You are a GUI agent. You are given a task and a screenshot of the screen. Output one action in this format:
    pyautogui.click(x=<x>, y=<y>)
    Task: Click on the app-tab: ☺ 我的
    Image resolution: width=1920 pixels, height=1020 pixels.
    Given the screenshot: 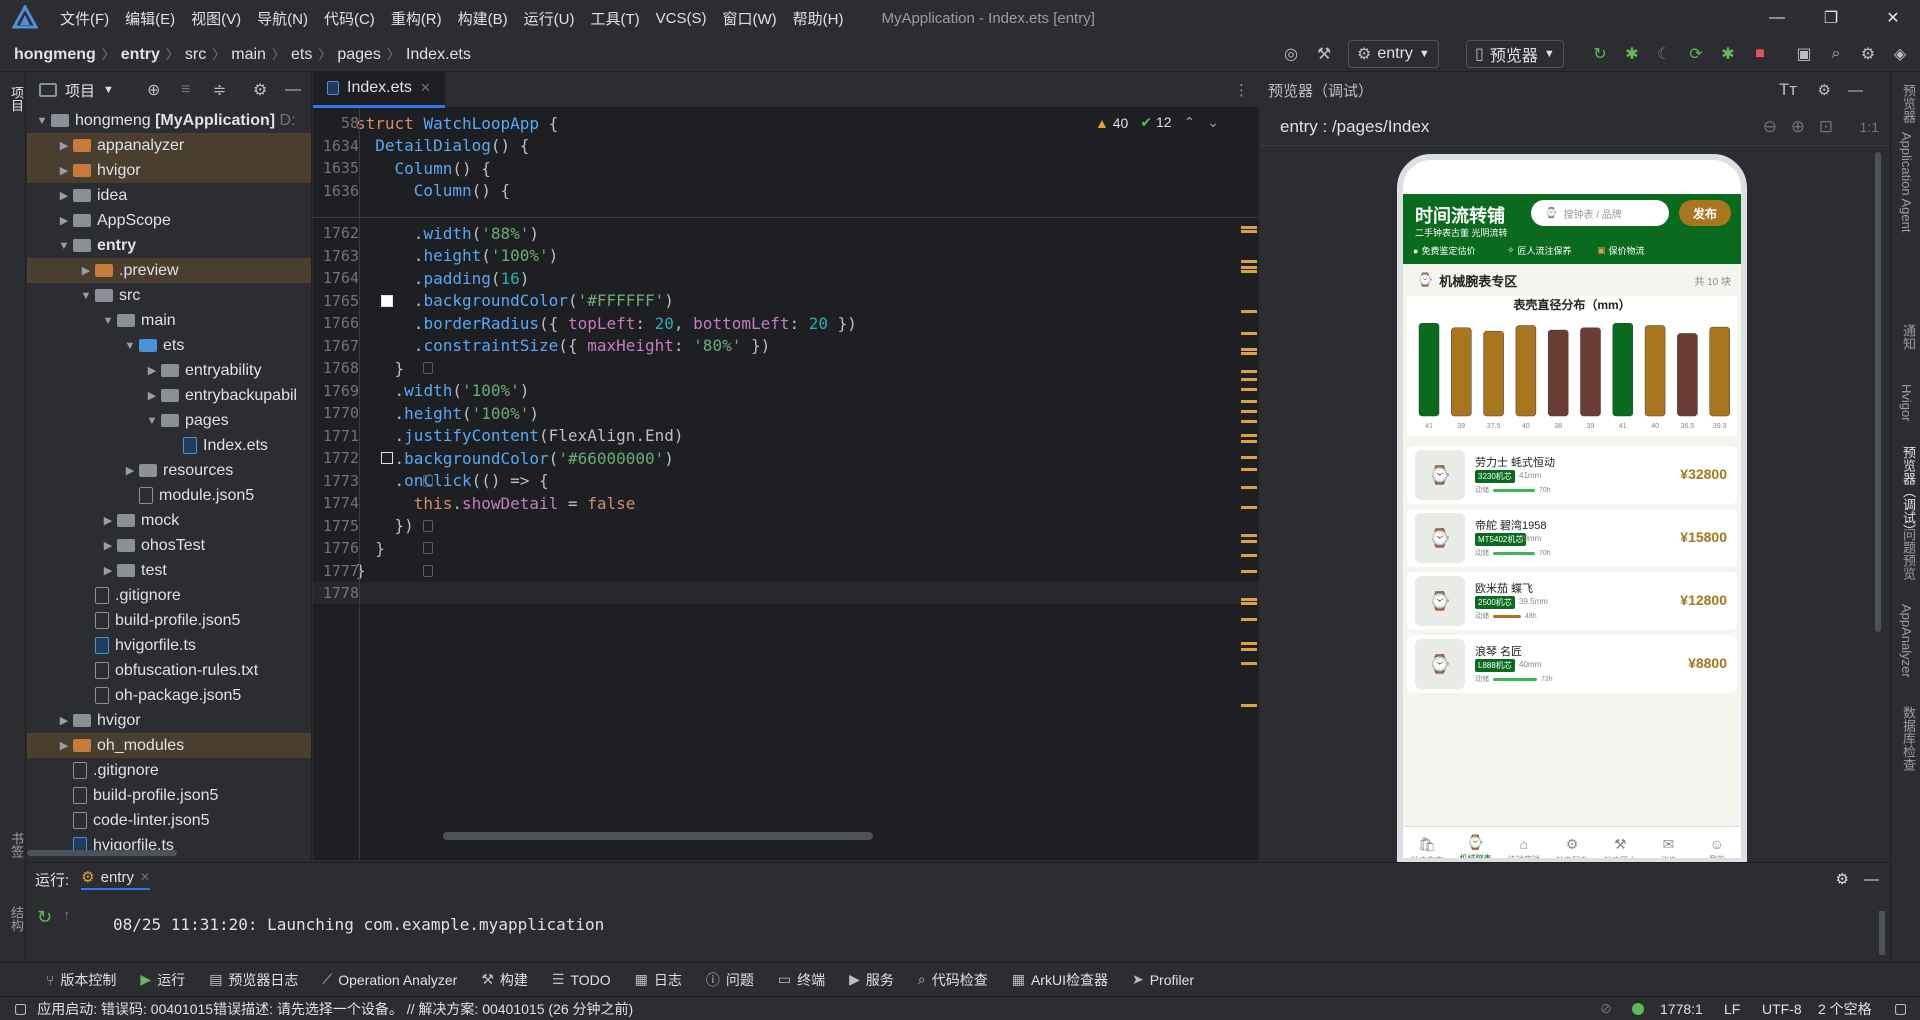 What is the action you would take?
    pyautogui.click(x=1717, y=842)
    